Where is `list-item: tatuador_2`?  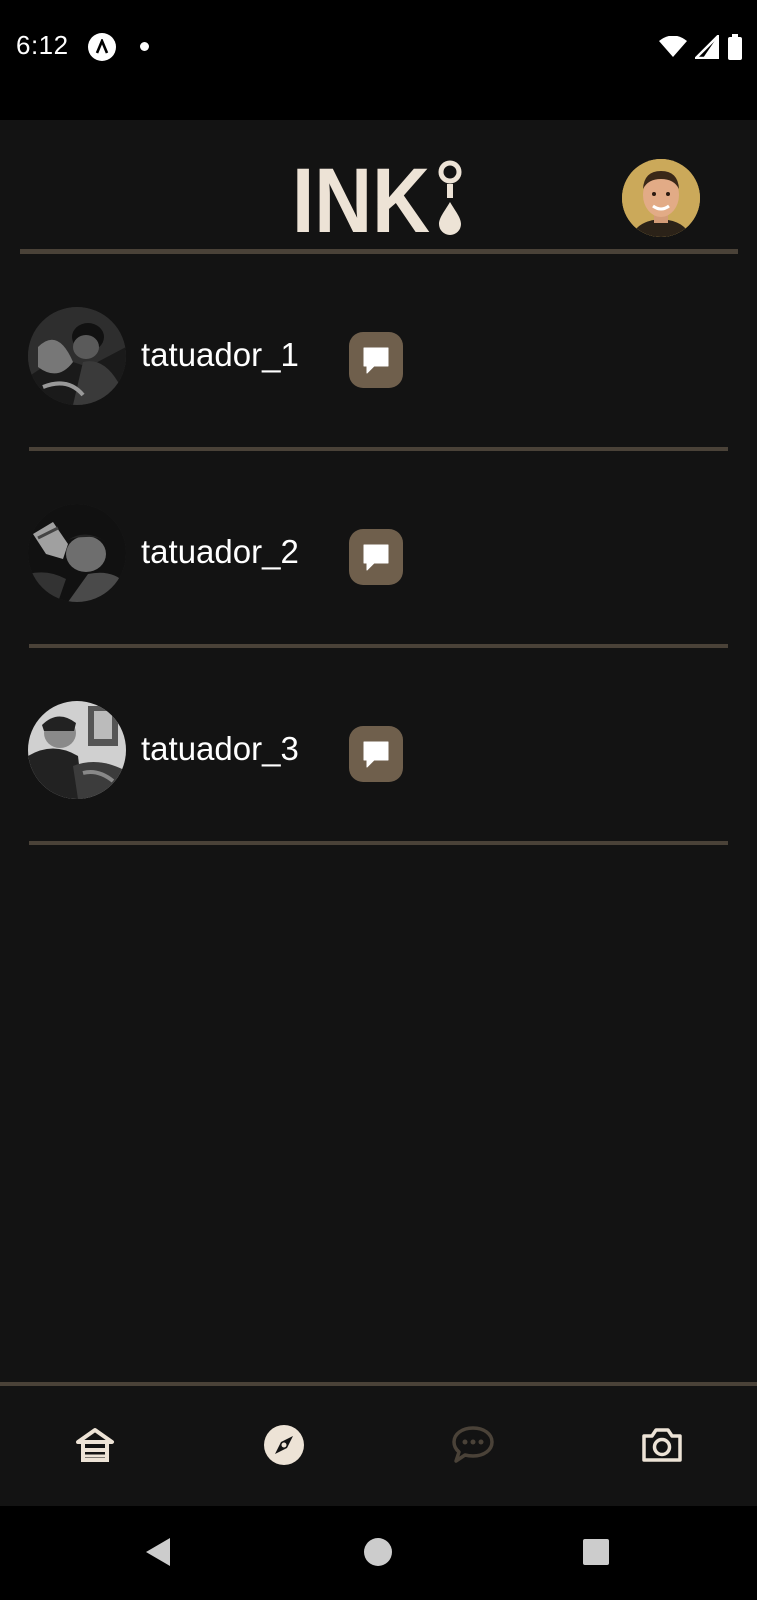 list-item: tatuador_2 is located at coordinates (378, 549).